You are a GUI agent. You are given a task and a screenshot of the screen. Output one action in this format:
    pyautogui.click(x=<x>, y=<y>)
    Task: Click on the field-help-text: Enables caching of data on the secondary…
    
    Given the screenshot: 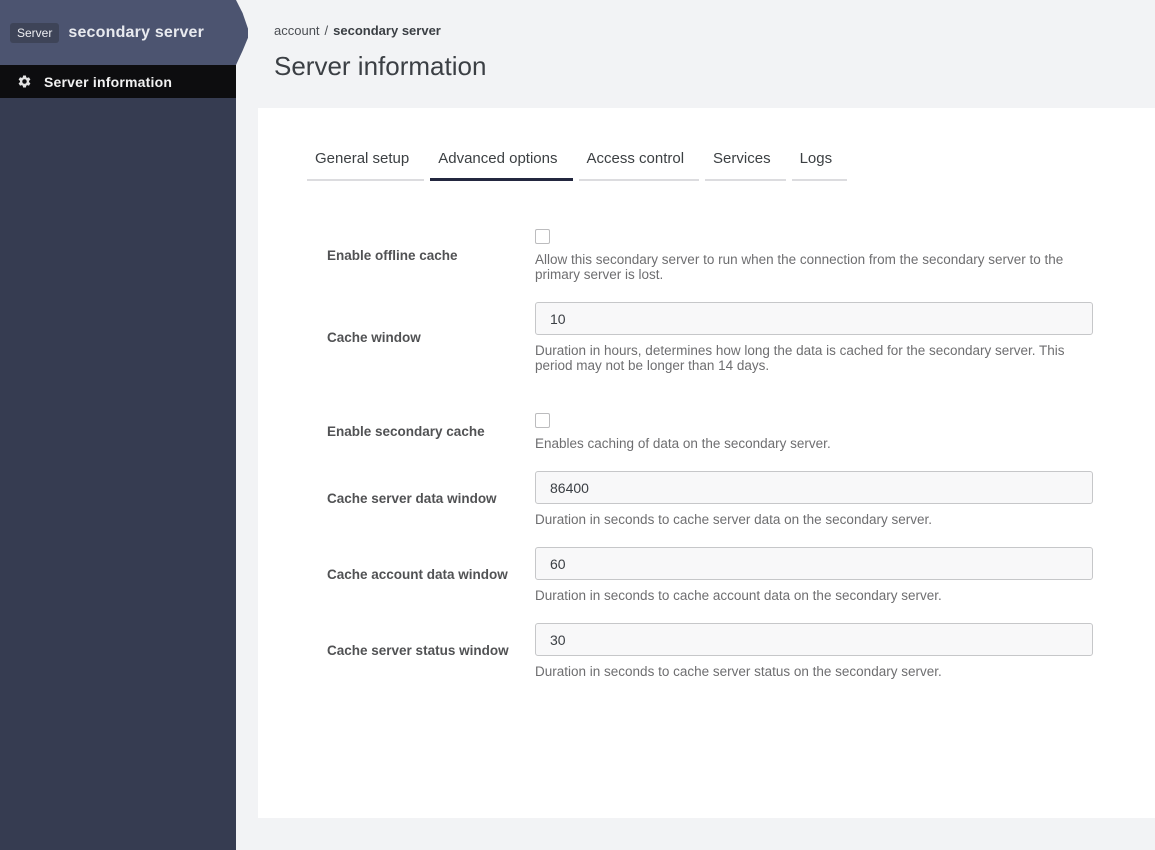 What is the action you would take?
    pyautogui.click(x=683, y=443)
    